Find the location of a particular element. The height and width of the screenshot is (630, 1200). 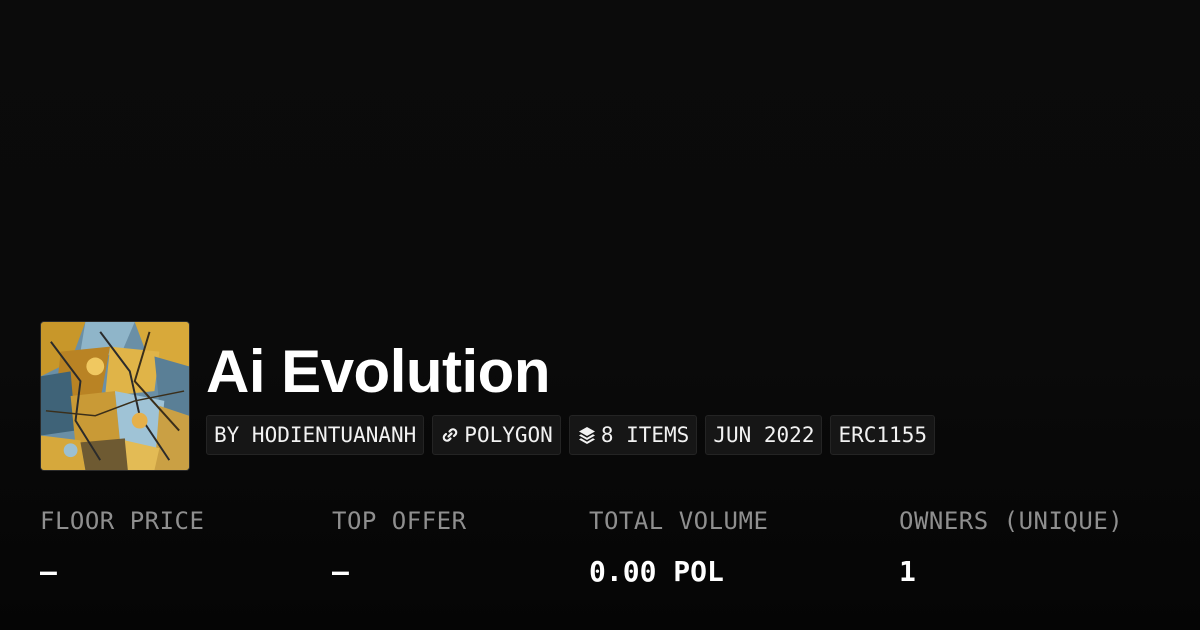

stat-top-offer: TOP OFFER – is located at coordinates (399, 546).